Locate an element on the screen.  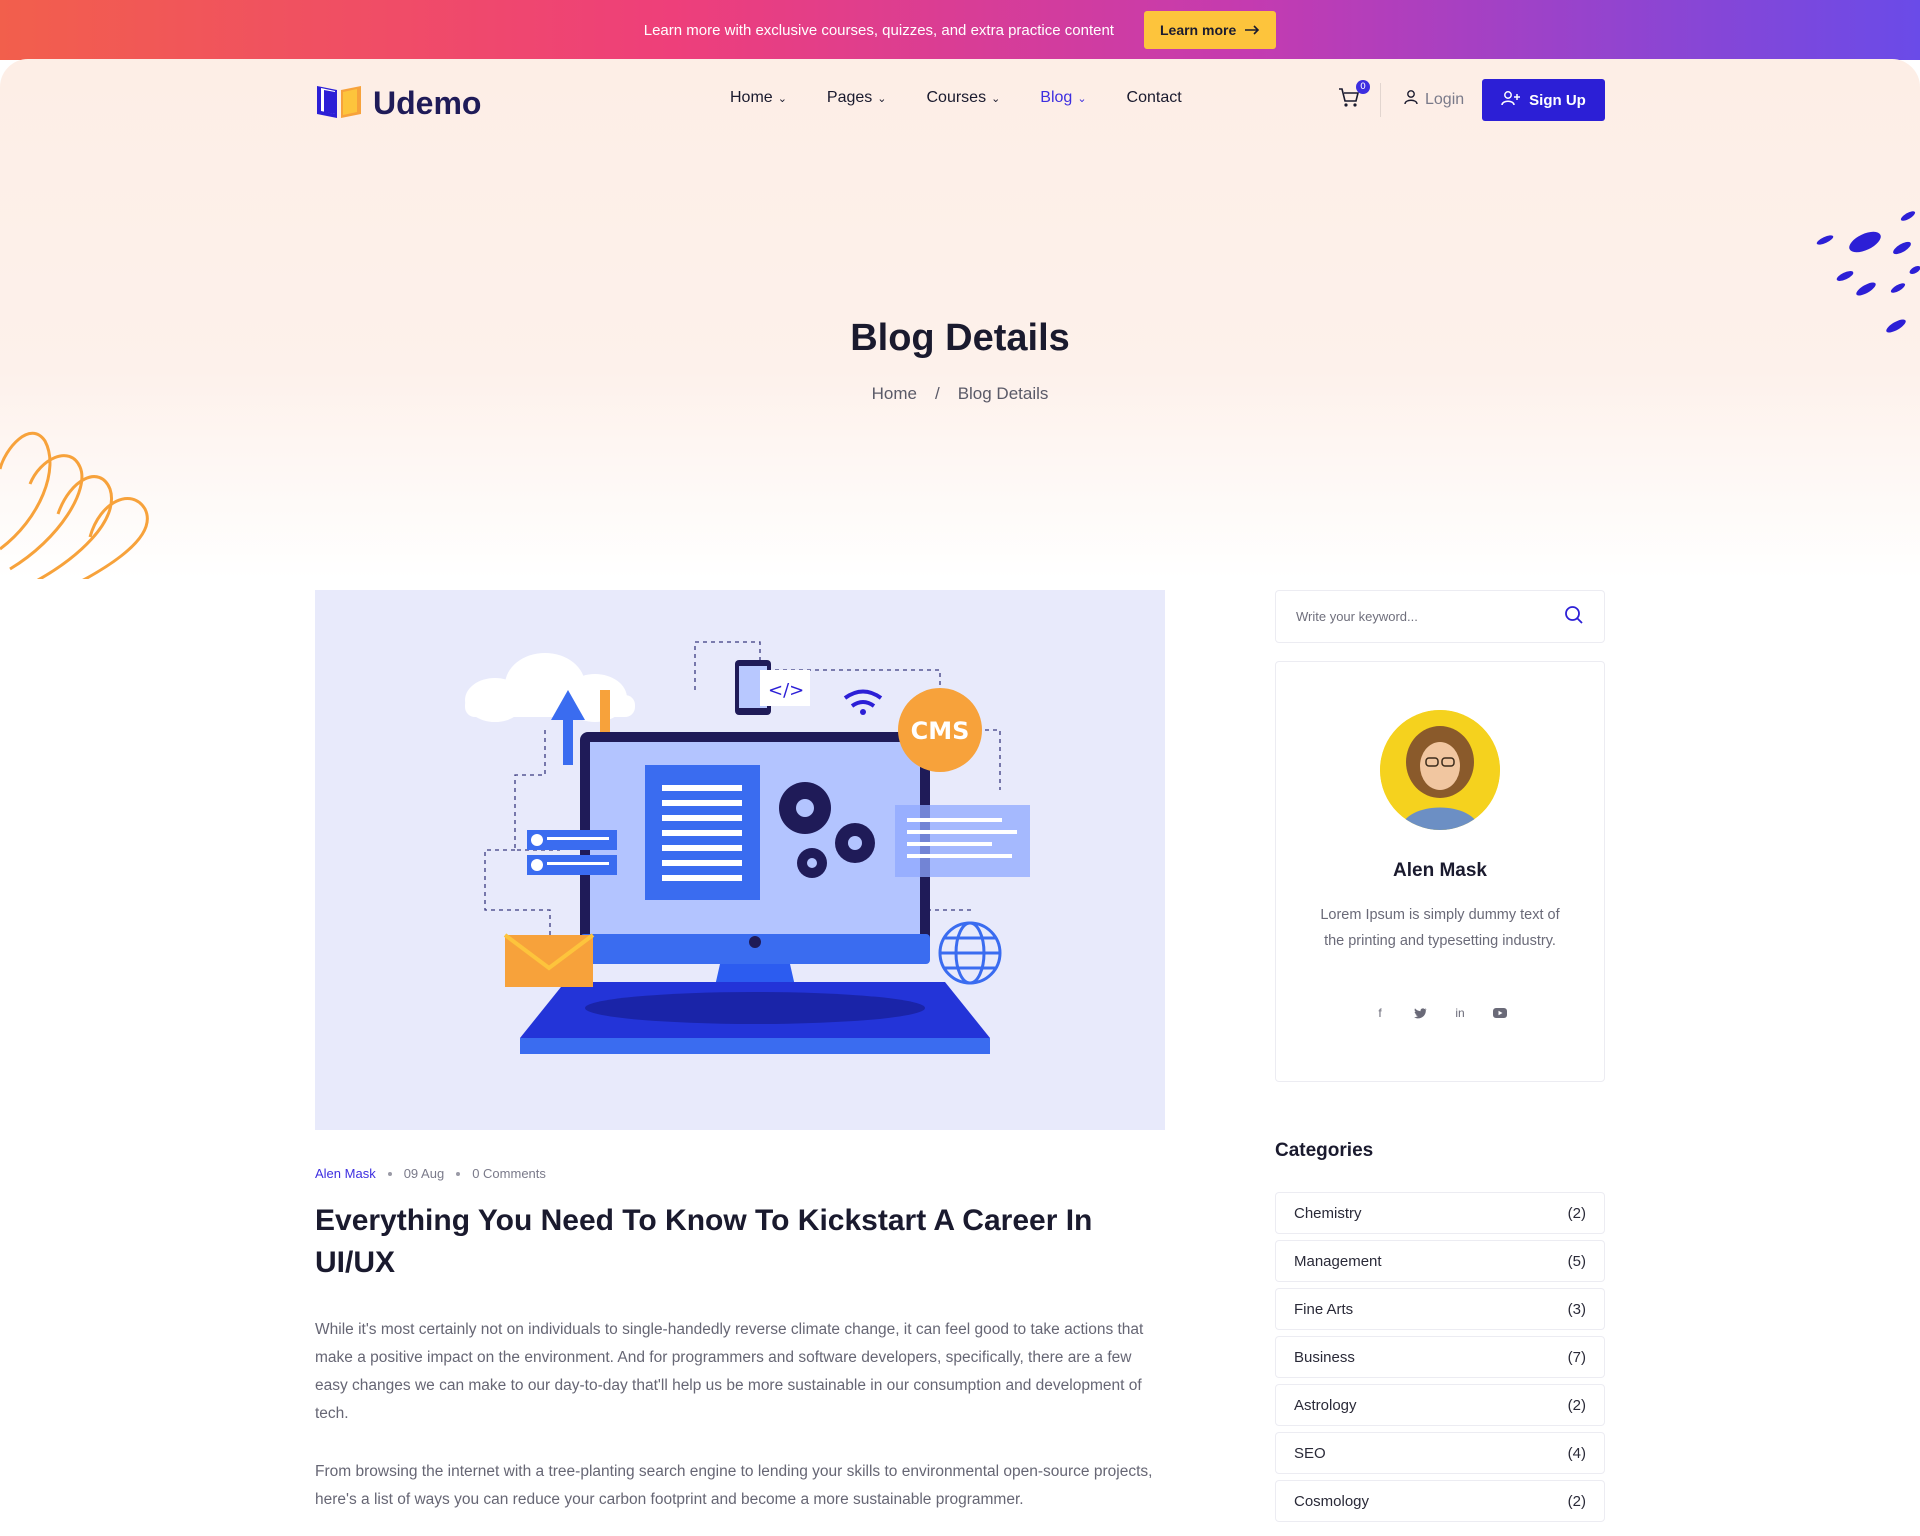
category-count: (5) is located at coordinates (1576, 1261).